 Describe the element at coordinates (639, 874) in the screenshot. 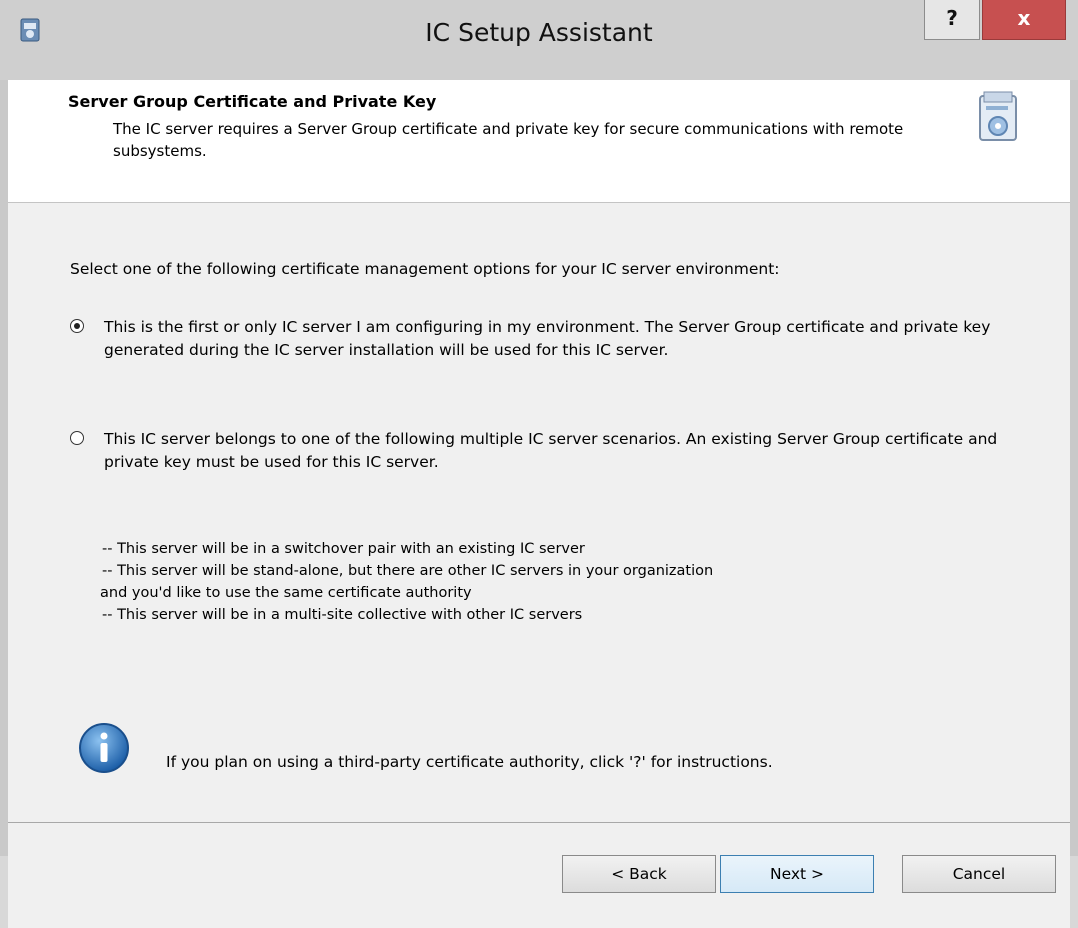

I see `back-button: < Back` at that location.